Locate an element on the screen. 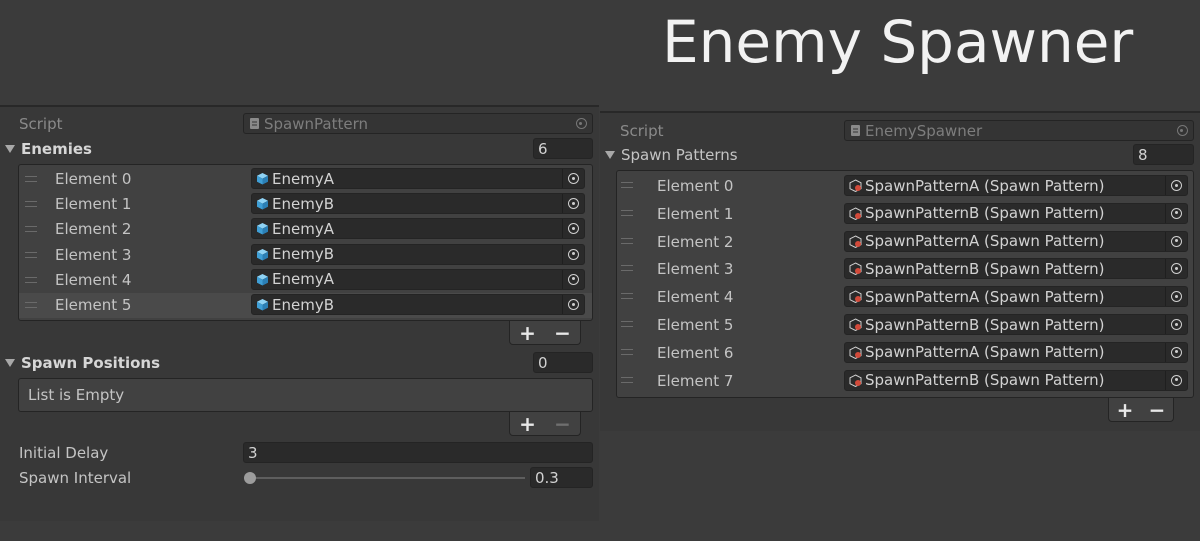  enemies-count-field: 6 is located at coordinates (563, 148).